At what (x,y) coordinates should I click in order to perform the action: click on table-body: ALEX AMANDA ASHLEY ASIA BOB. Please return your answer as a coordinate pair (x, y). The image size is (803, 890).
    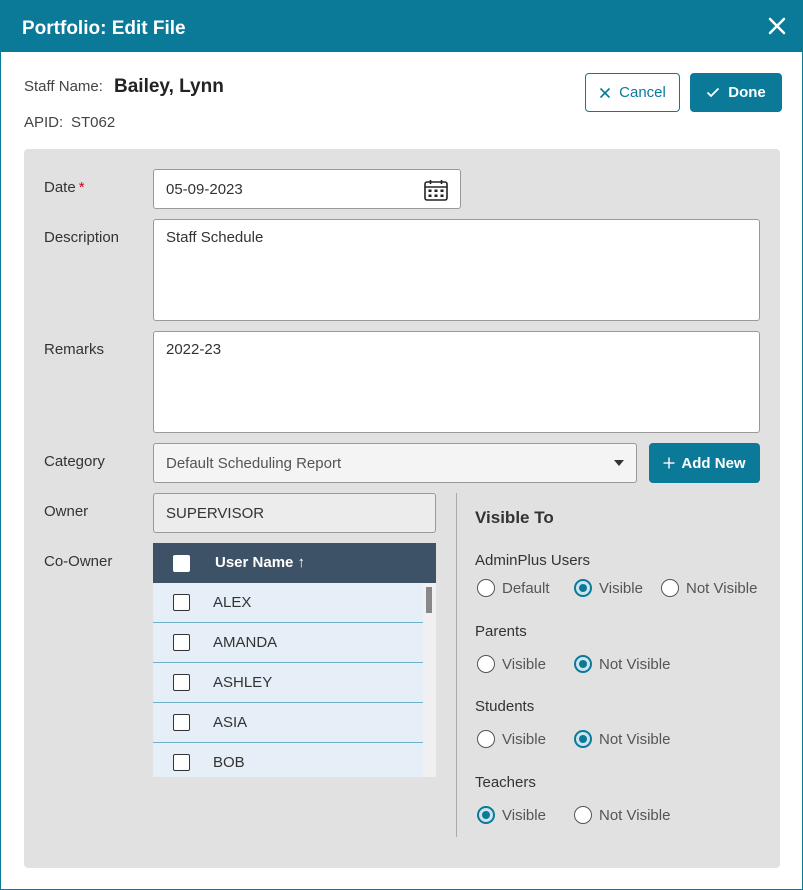
    Looking at the image, I should click on (294, 680).